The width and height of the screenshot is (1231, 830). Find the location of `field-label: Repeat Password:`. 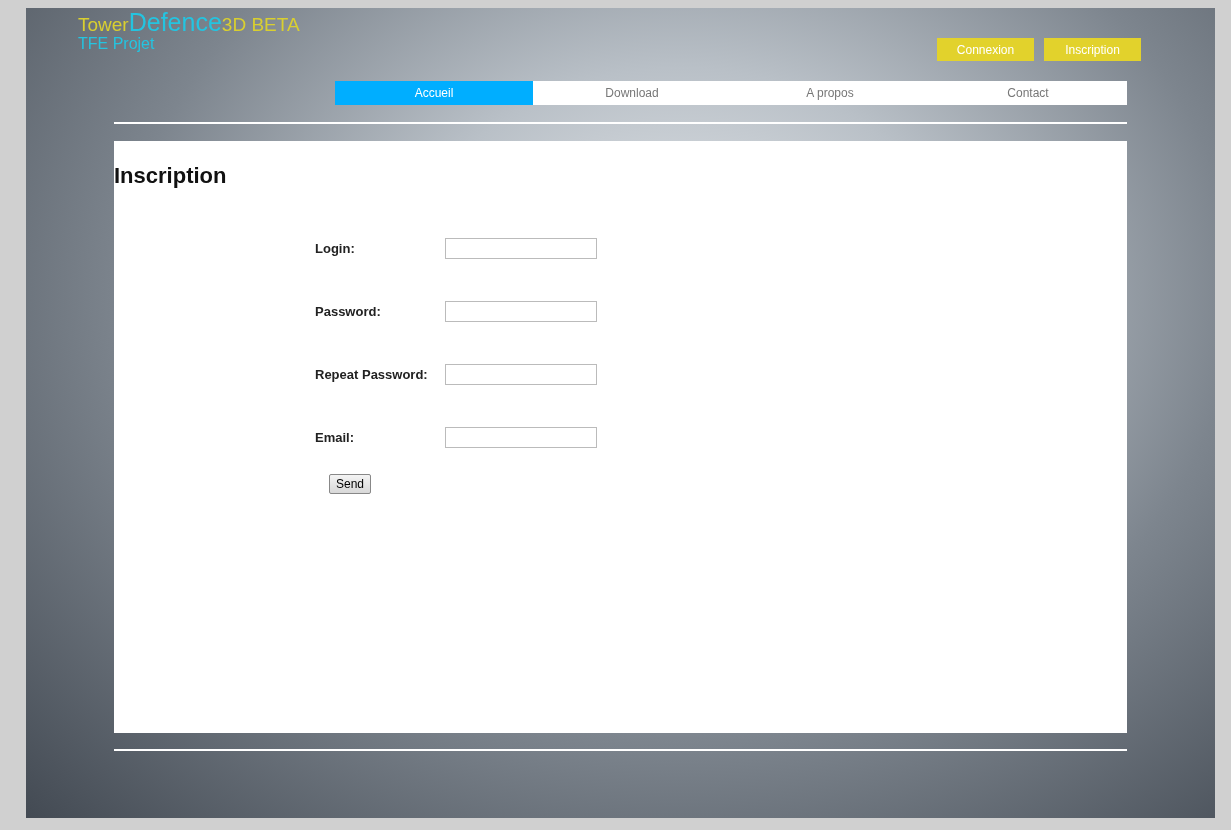

field-label: Repeat Password: is located at coordinates (372, 374).